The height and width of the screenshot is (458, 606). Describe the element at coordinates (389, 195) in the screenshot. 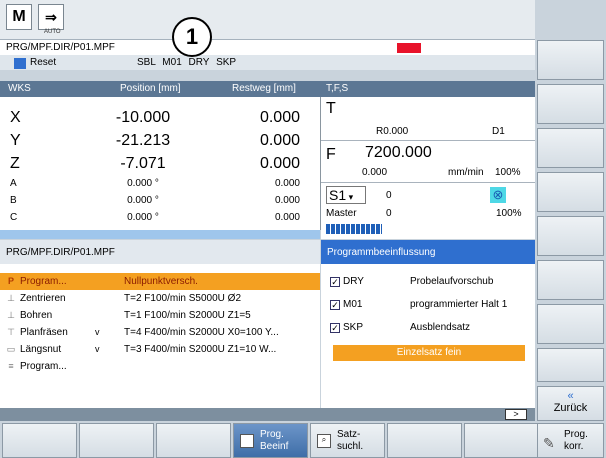

I see `spindle-speed: 0` at that location.